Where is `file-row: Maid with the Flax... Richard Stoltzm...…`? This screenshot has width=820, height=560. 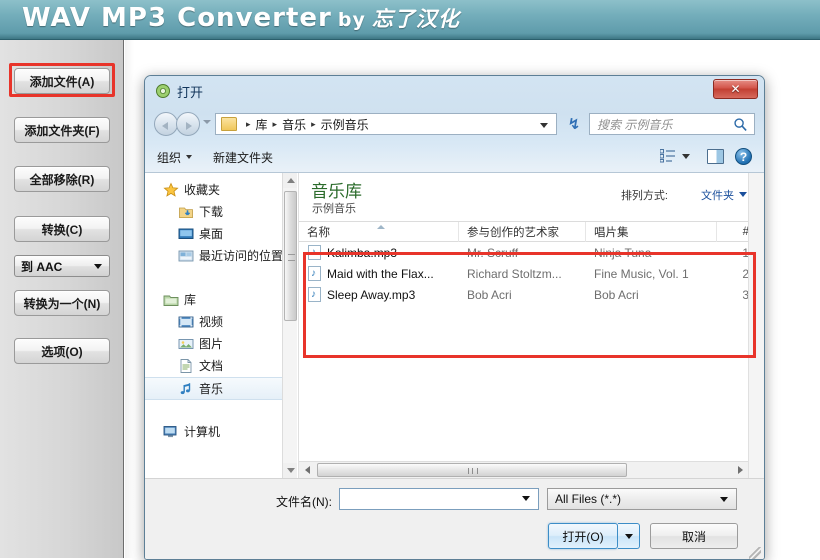
file-row: Maid with the Flax... Richard Stoltzm...… is located at coordinates (531, 273).